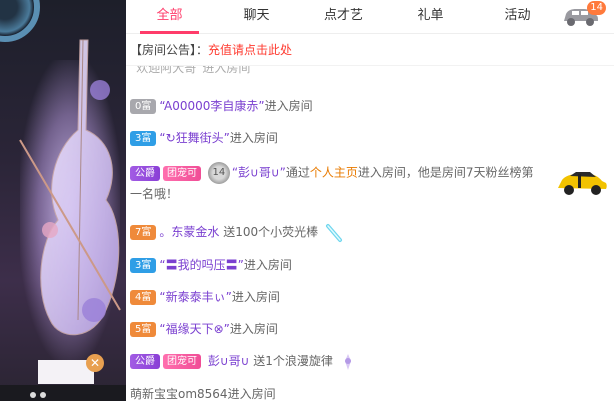 The width and height of the screenshot is (614, 401). I want to click on list-item: 4富 “新泰泰丰ぃ”进入房间, so click(368, 297).